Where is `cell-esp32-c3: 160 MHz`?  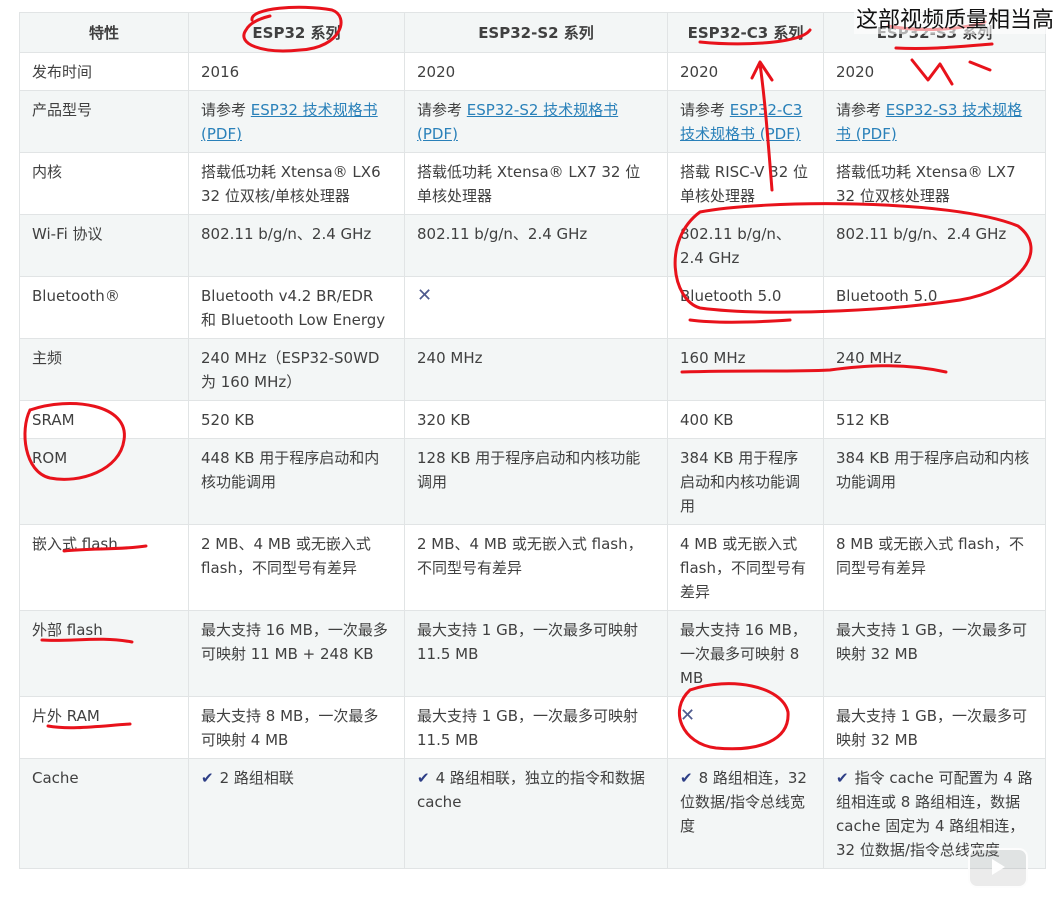 cell-esp32-c3: 160 MHz is located at coordinates (745, 369).